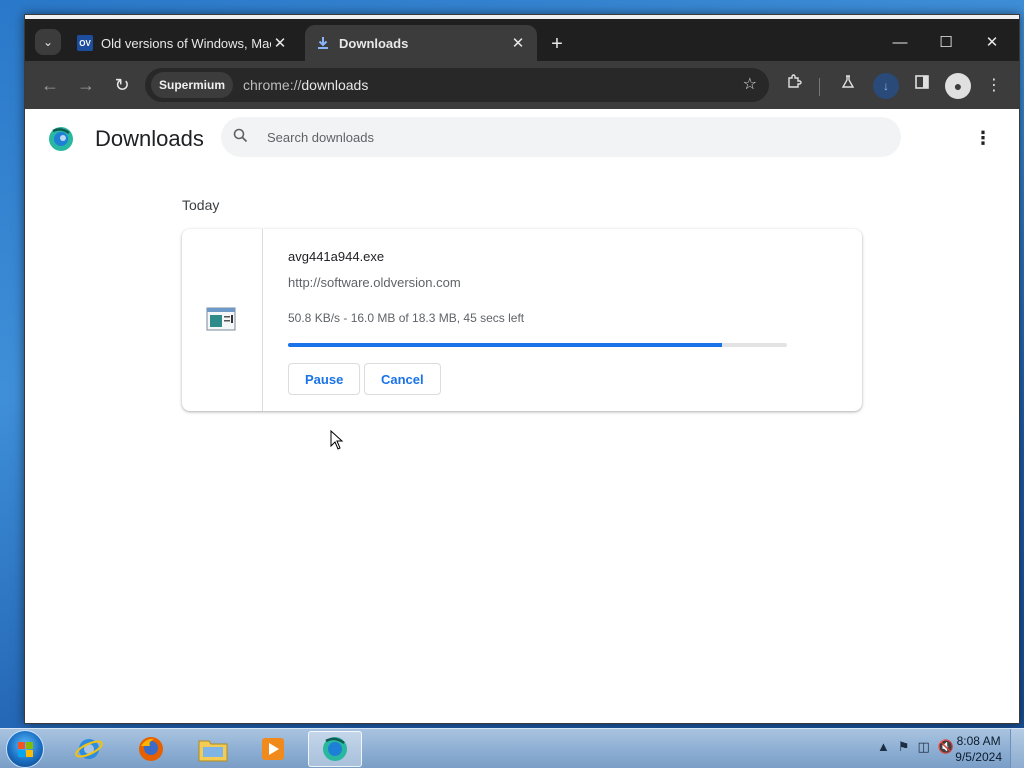  What do you see at coordinates (149, 138) in the screenshot?
I see `page-title: Downloads` at bounding box center [149, 138].